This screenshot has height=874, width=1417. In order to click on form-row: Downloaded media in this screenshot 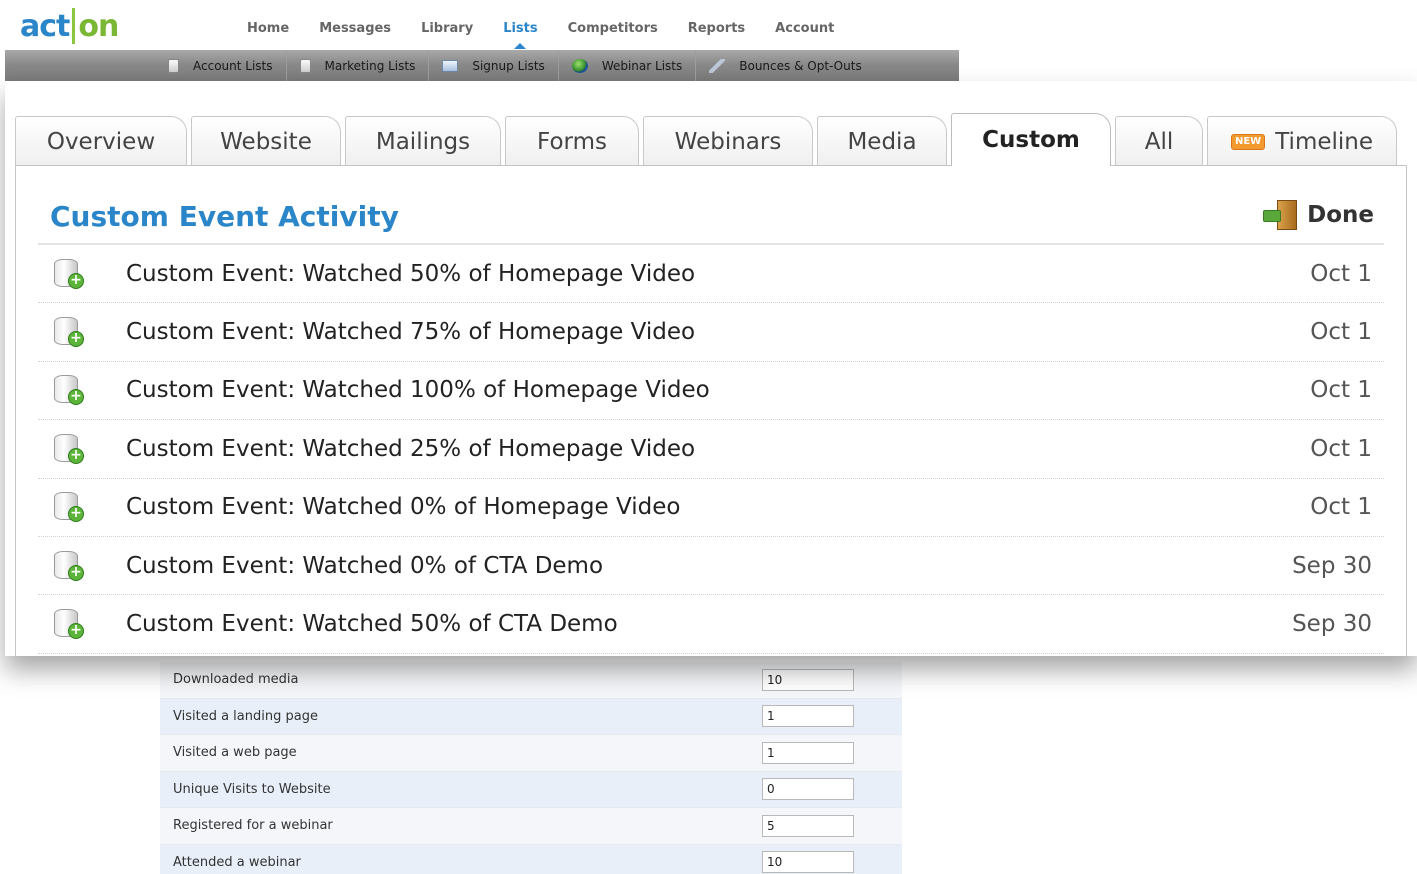, I will do `click(531, 680)`.